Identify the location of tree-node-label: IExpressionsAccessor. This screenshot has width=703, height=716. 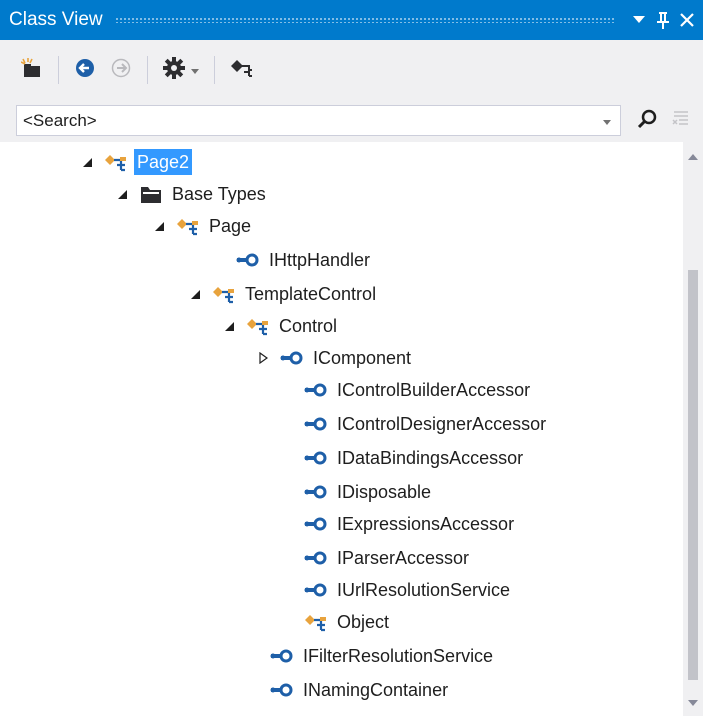
(426, 524).